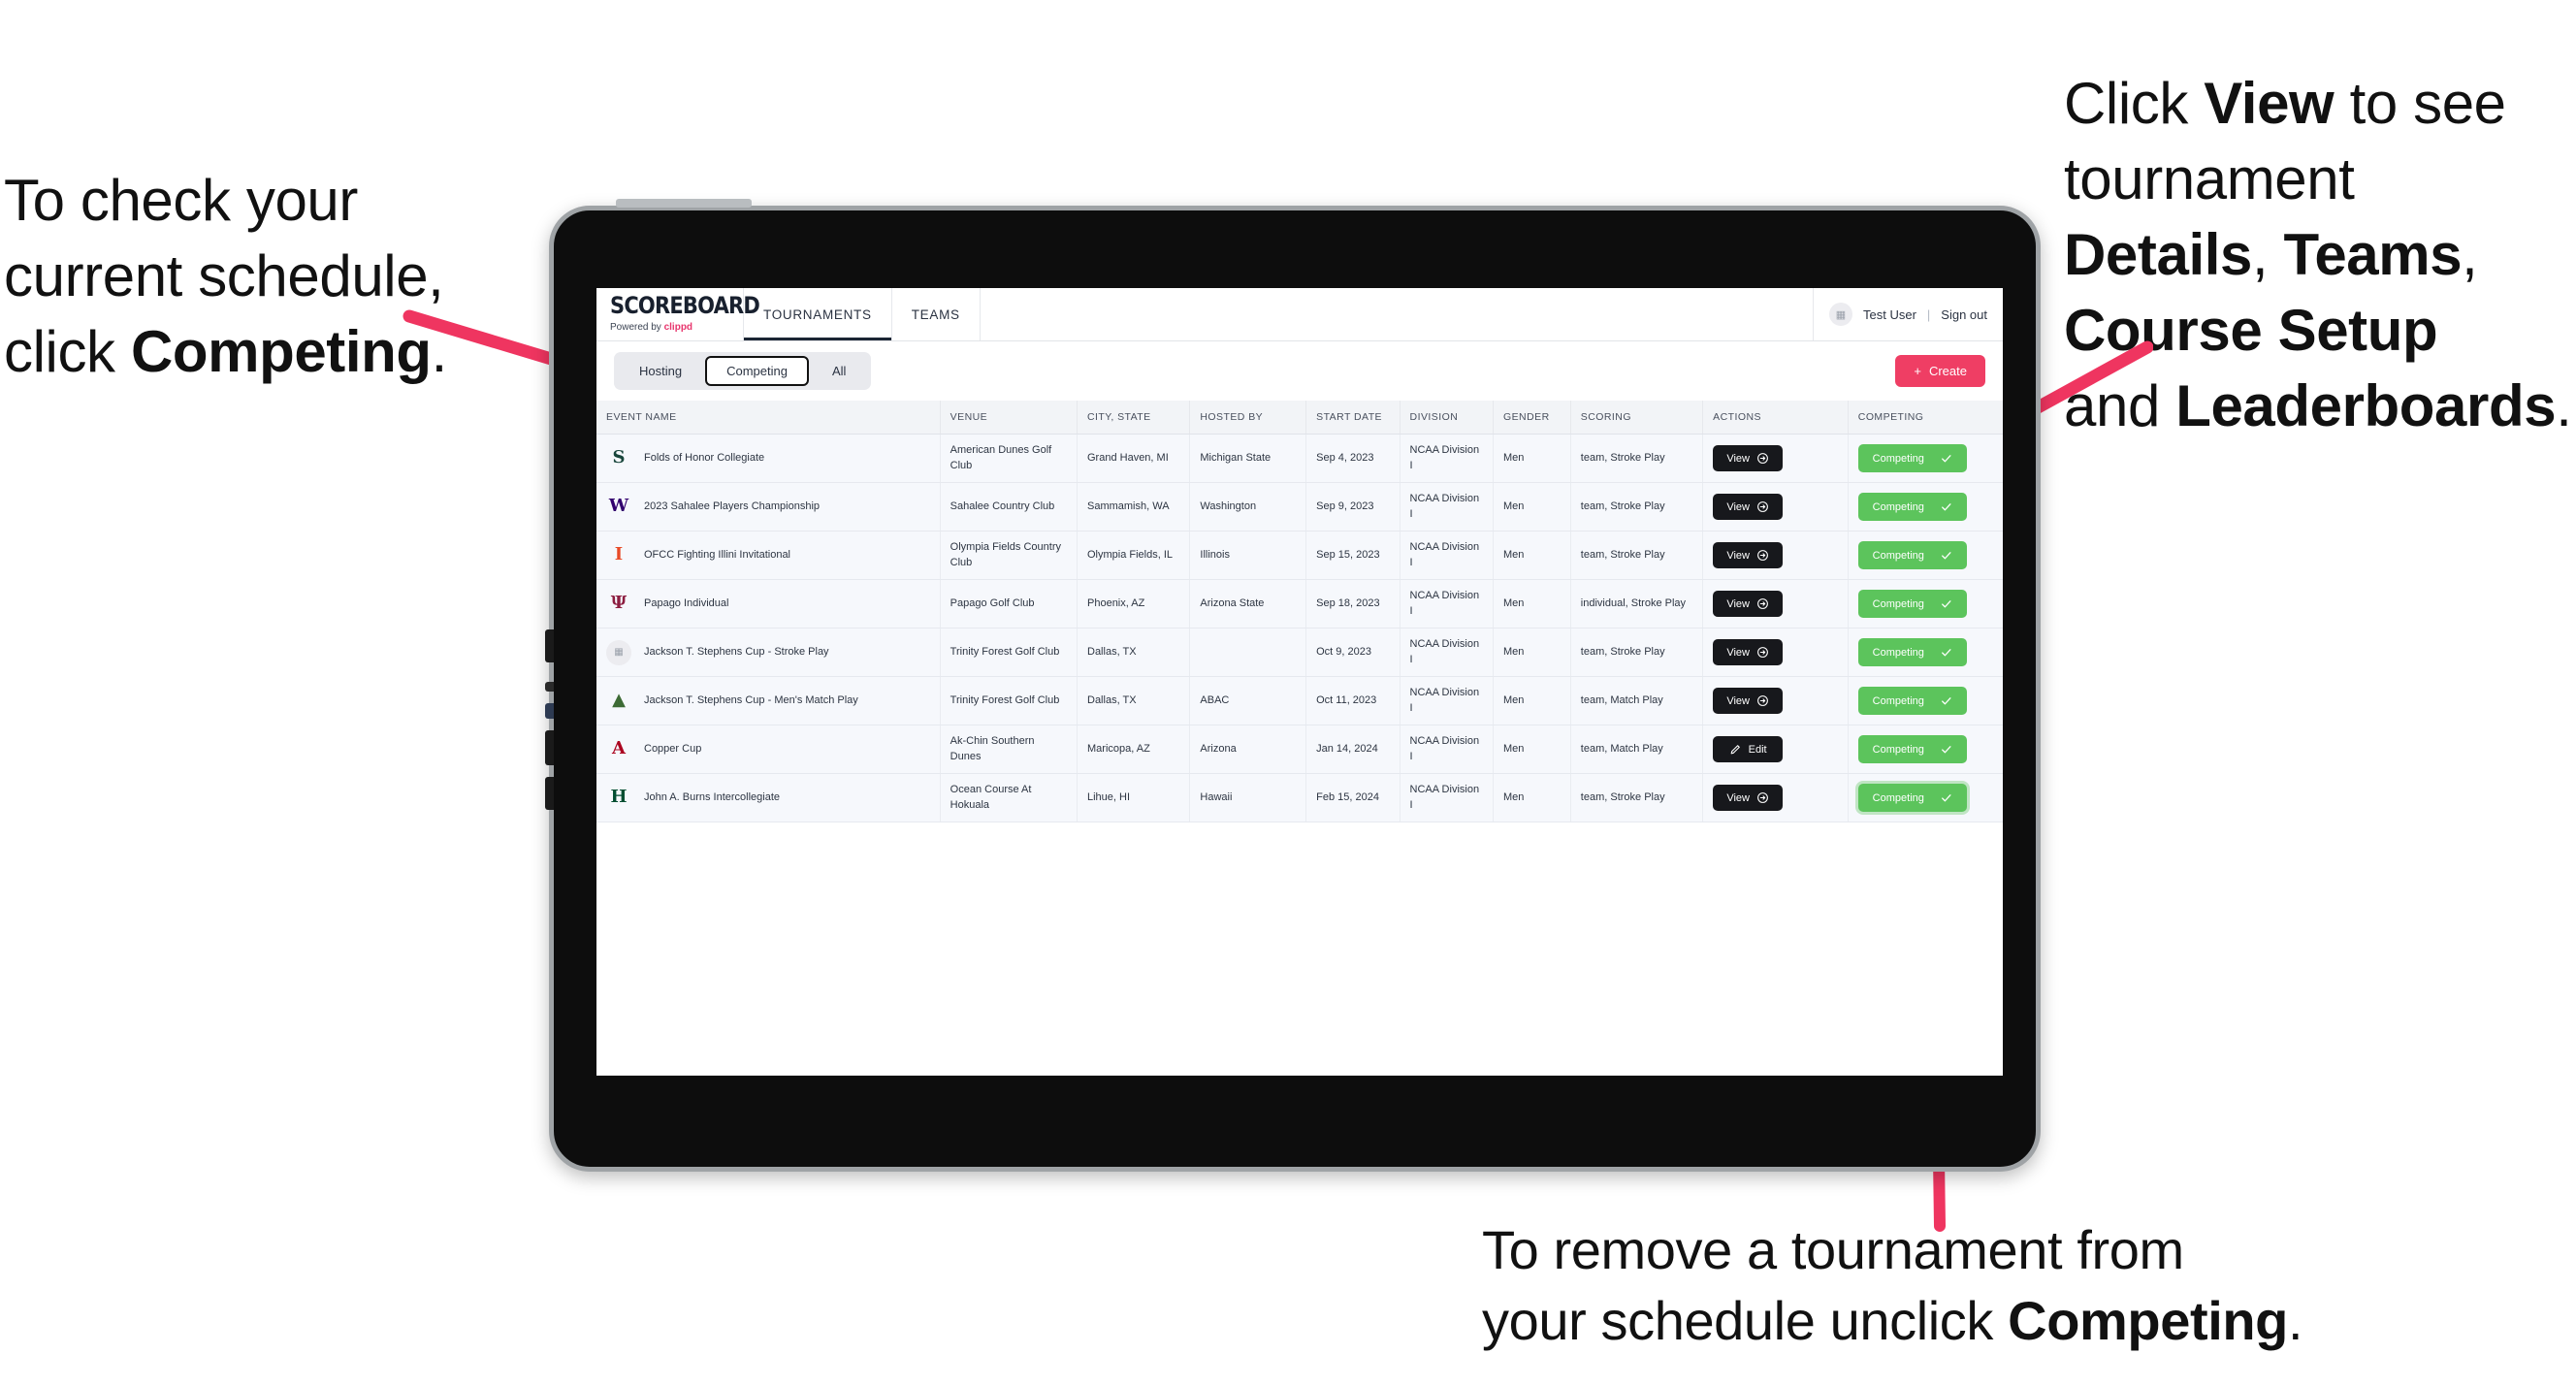 The image size is (2576, 1386). What do you see at coordinates (1748, 749) in the screenshot?
I see `edit-button: Edit` at bounding box center [1748, 749].